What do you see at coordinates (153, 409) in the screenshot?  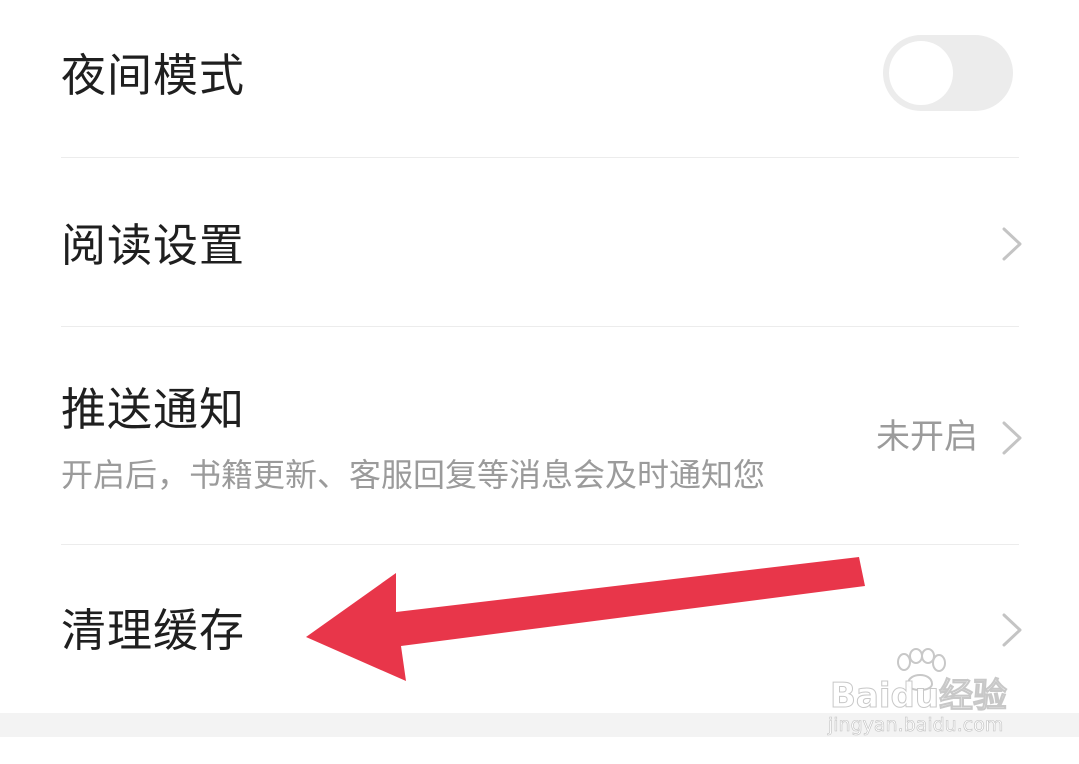 I see `push-notifications-label: 推送通知` at bounding box center [153, 409].